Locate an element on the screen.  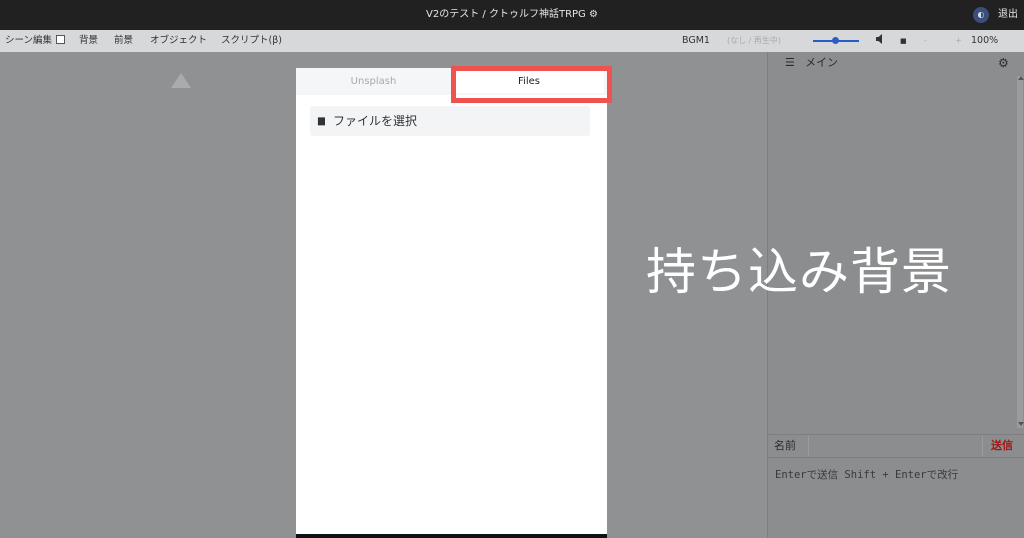
title-bar: V2のテスト / クトゥルフ神話TRPG ⚙ ◐ 退出 is located at coordinates (512, 15).